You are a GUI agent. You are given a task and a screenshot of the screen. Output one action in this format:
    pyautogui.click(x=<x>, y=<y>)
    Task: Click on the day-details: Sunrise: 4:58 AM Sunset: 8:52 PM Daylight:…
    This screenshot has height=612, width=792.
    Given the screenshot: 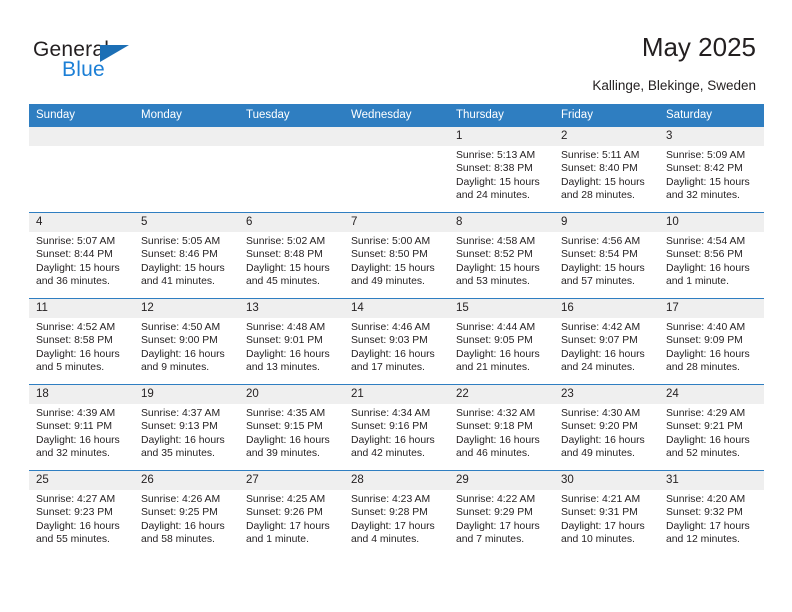 What is the action you would take?
    pyautogui.click(x=501, y=260)
    